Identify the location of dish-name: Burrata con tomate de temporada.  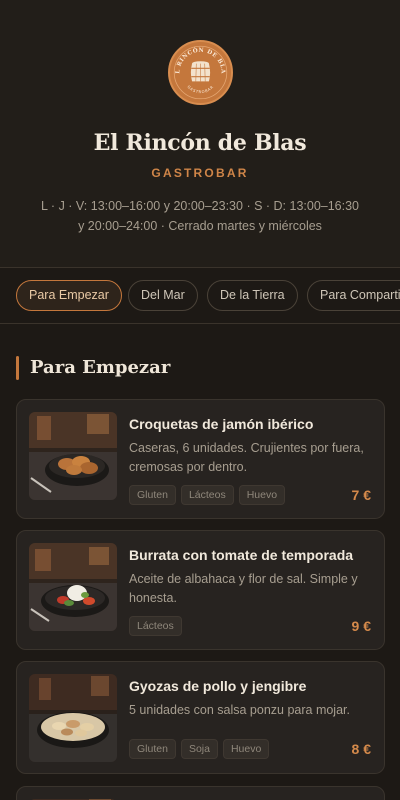
(241, 555).